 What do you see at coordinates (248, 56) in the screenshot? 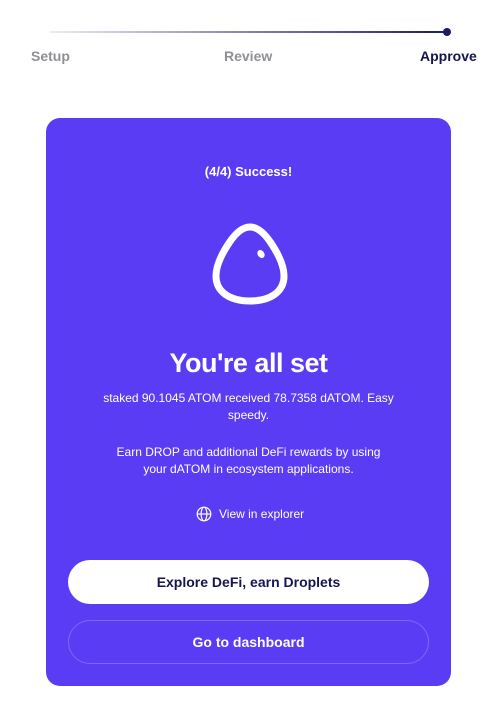
I see `step-review: Review` at bounding box center [248, 56].